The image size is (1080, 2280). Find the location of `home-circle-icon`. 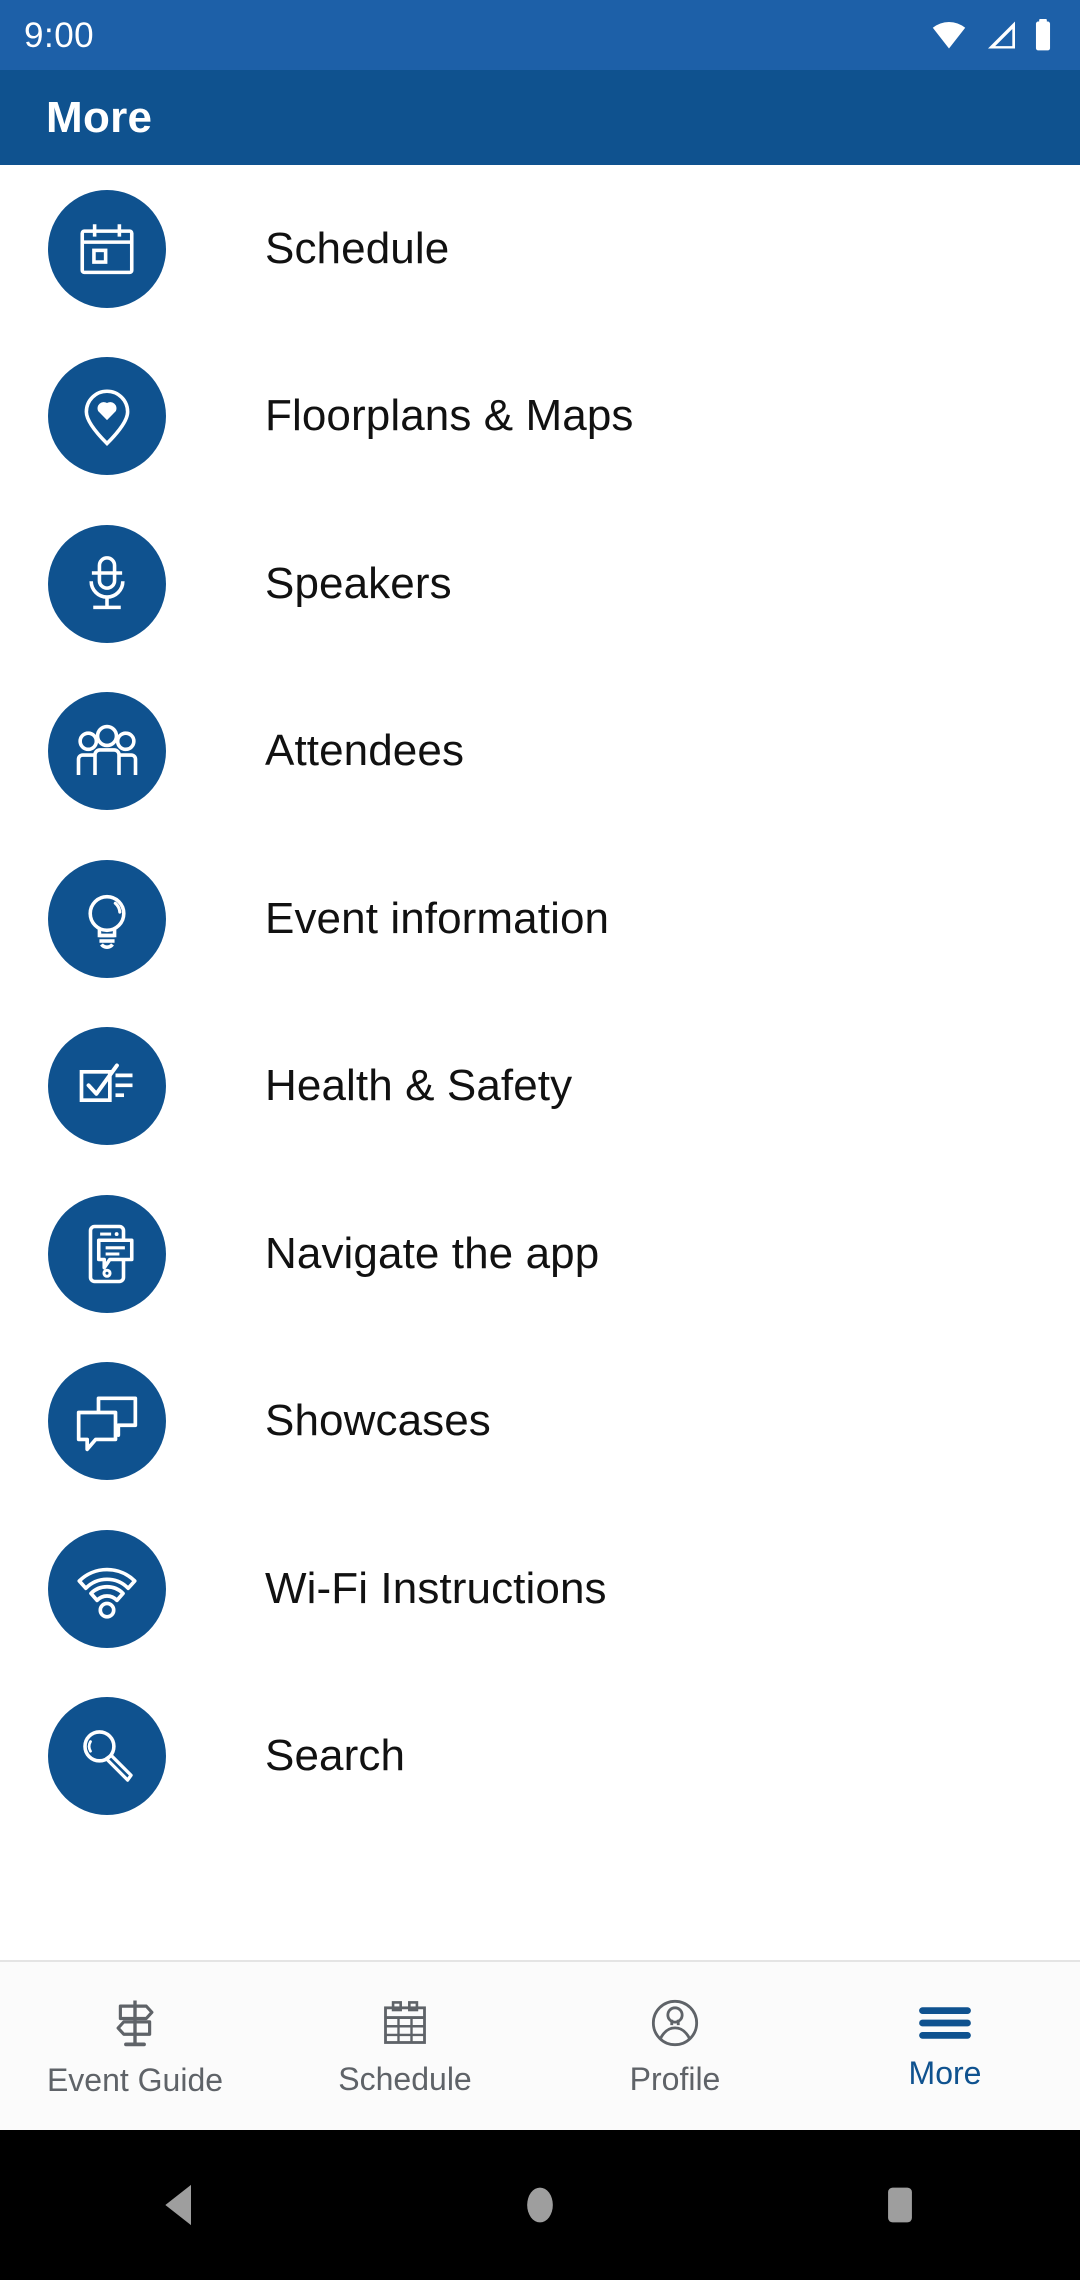

home-circle-icon is located at coordinates (540, 2205).